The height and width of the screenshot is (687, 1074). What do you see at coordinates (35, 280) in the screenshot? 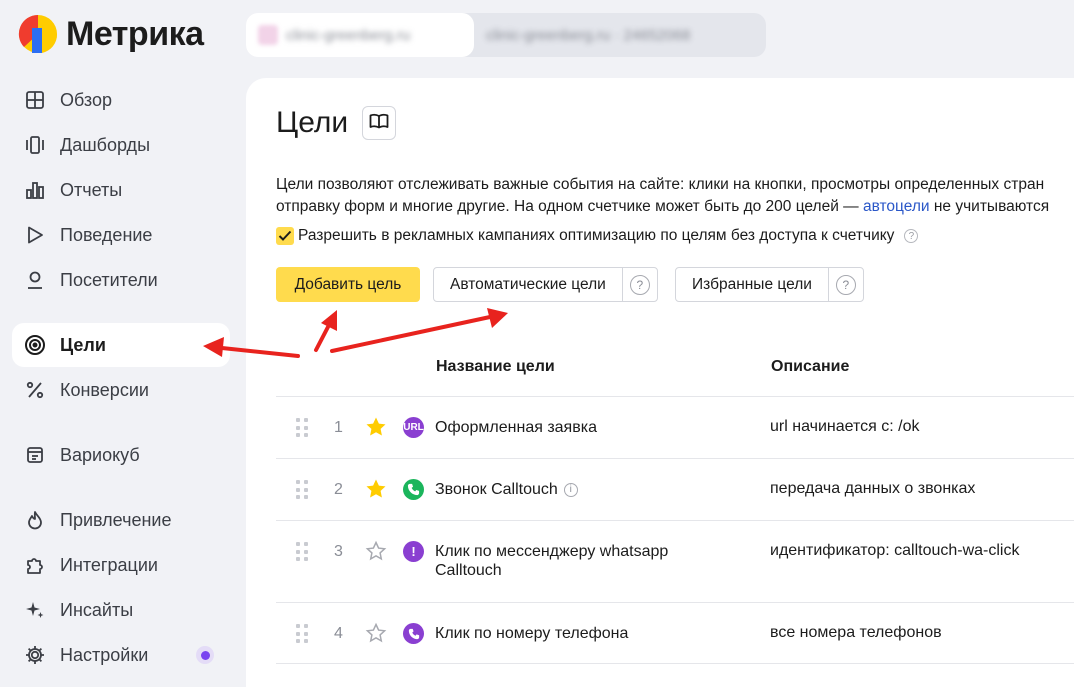
I see `user-icon` at bounding box center [35, 280].